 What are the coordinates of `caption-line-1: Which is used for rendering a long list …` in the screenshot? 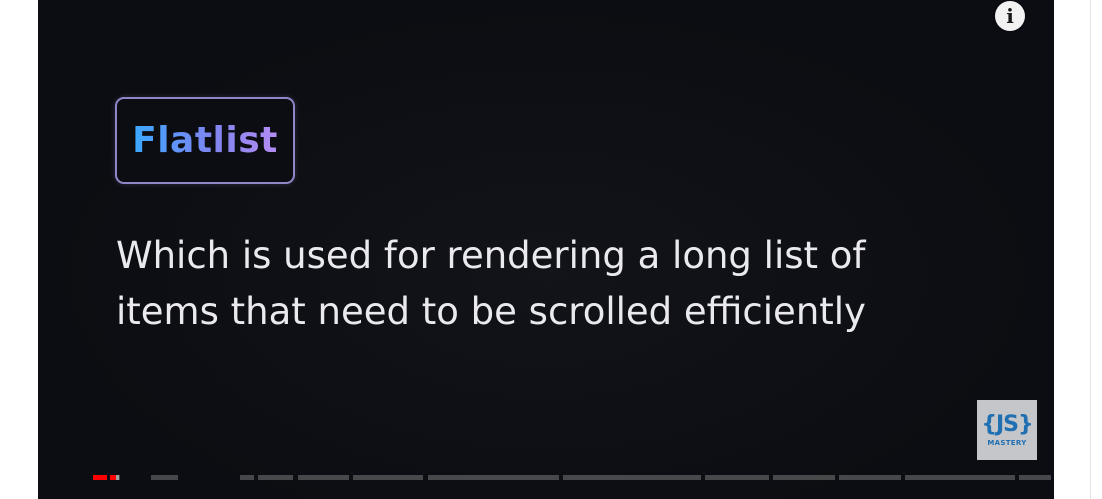 It's located at (491, 255).